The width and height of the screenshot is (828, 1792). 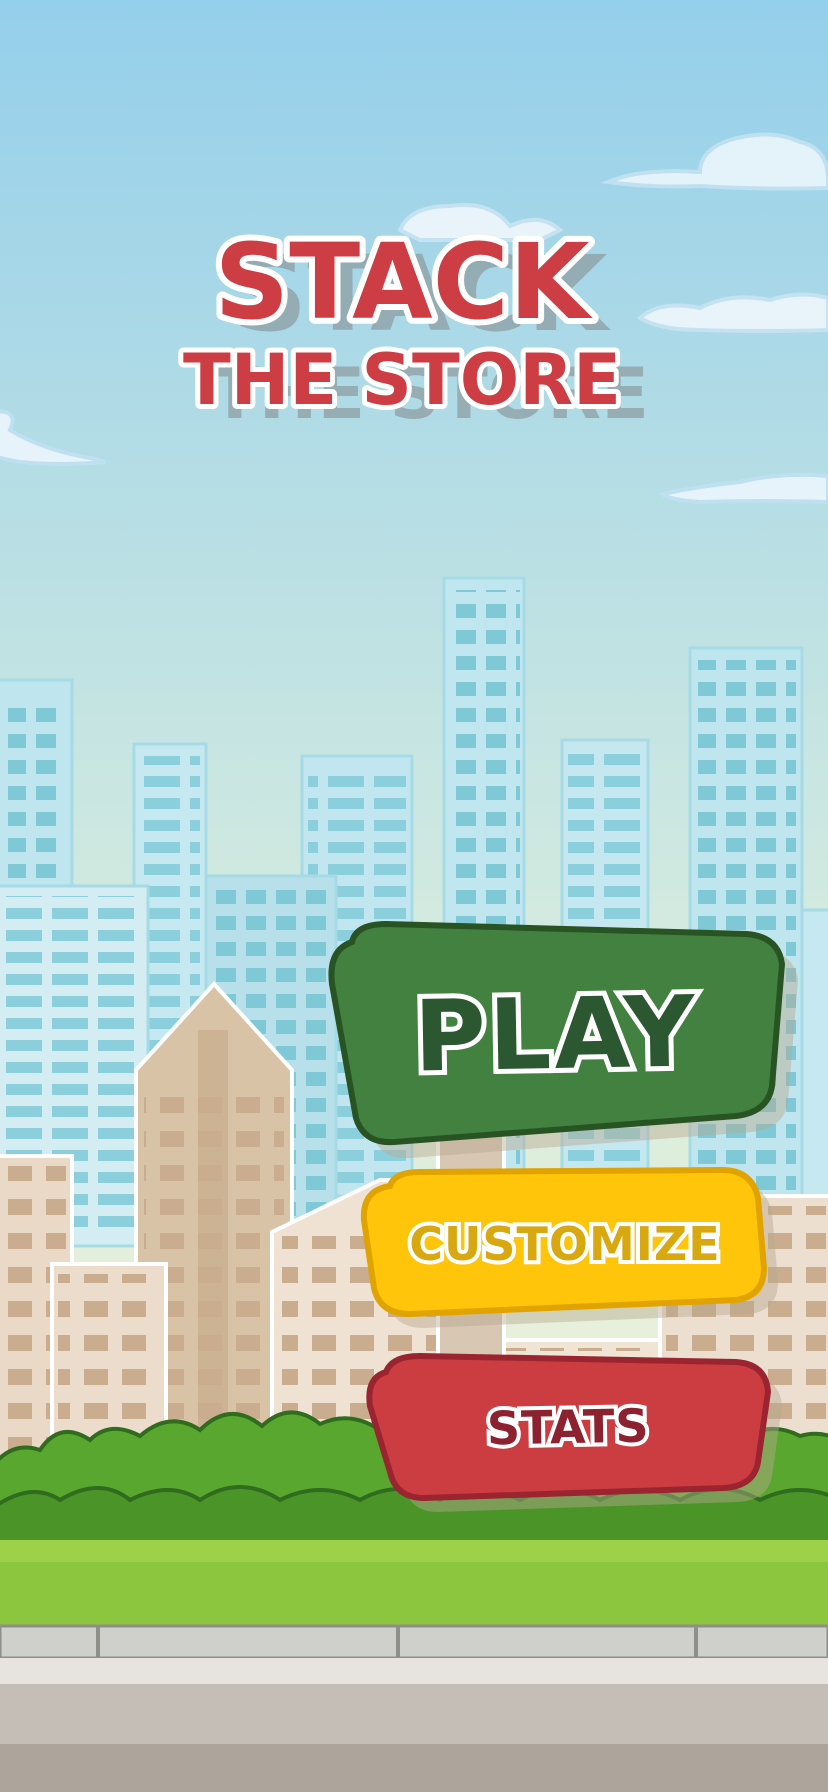 What do you see at coordinates (402, 380) in the screenshot?
I see `title-line2: THE STORE` at bounding box center [402, 380].